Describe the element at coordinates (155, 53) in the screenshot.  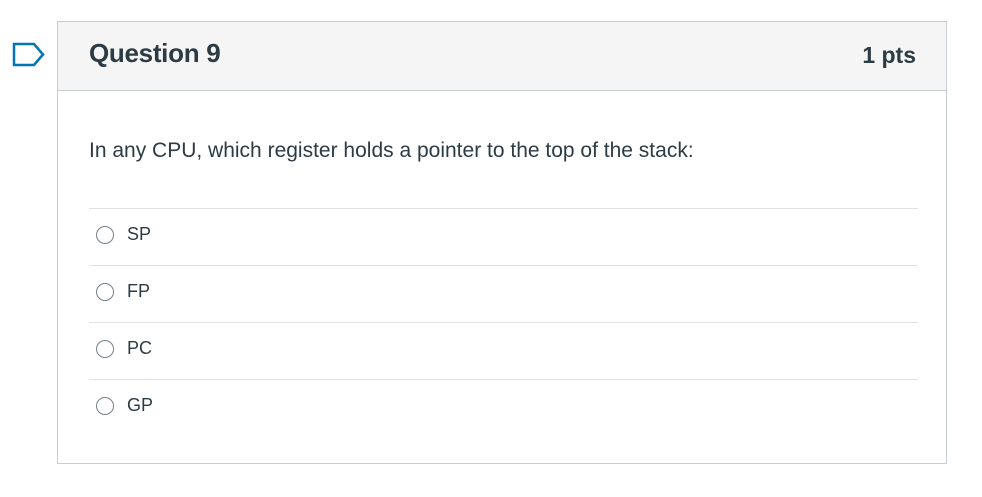
I see `question-title: Question 9` at that location.